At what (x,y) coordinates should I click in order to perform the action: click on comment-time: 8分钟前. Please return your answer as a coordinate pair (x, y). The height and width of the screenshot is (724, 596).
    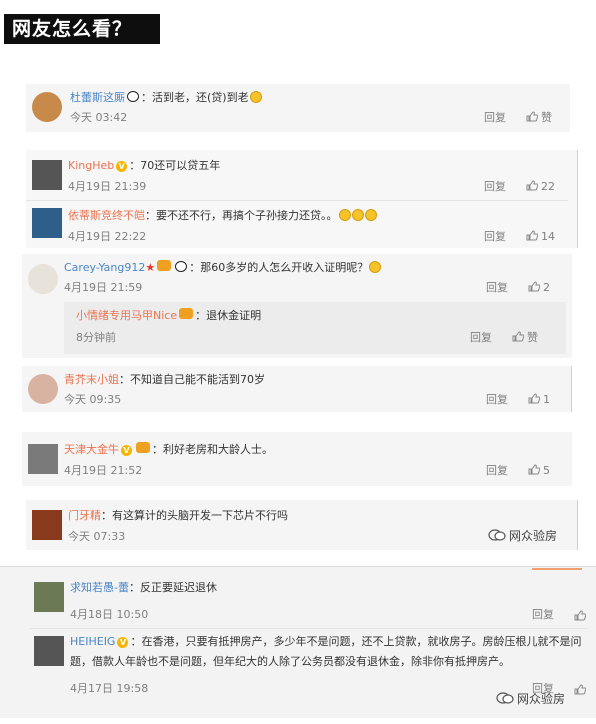
    Looking at the image, I should click on (96, 337).